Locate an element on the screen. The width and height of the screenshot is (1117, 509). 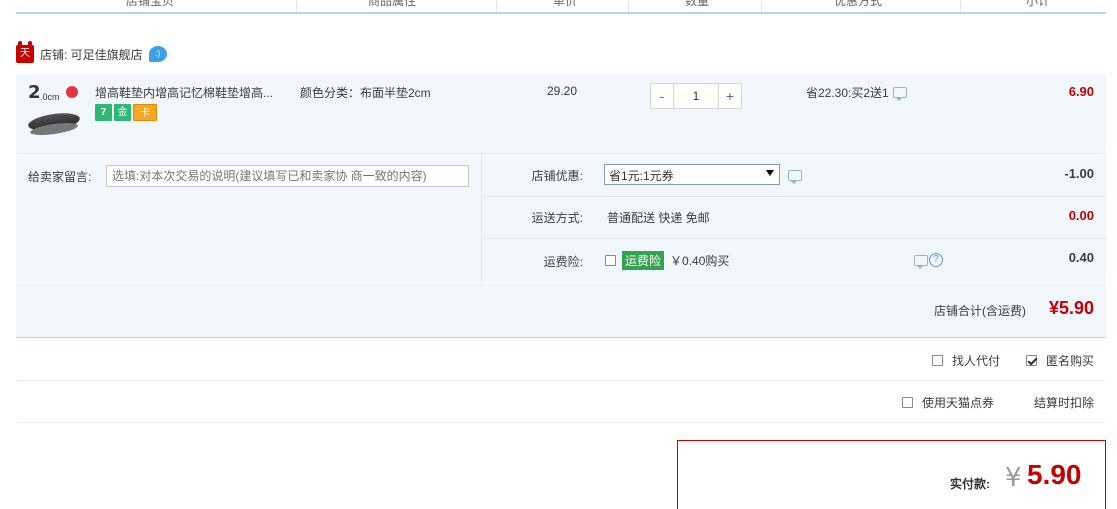
shop-name-link: 店铺: 可足佳旗舰店 is located at coordinates (91, 54).